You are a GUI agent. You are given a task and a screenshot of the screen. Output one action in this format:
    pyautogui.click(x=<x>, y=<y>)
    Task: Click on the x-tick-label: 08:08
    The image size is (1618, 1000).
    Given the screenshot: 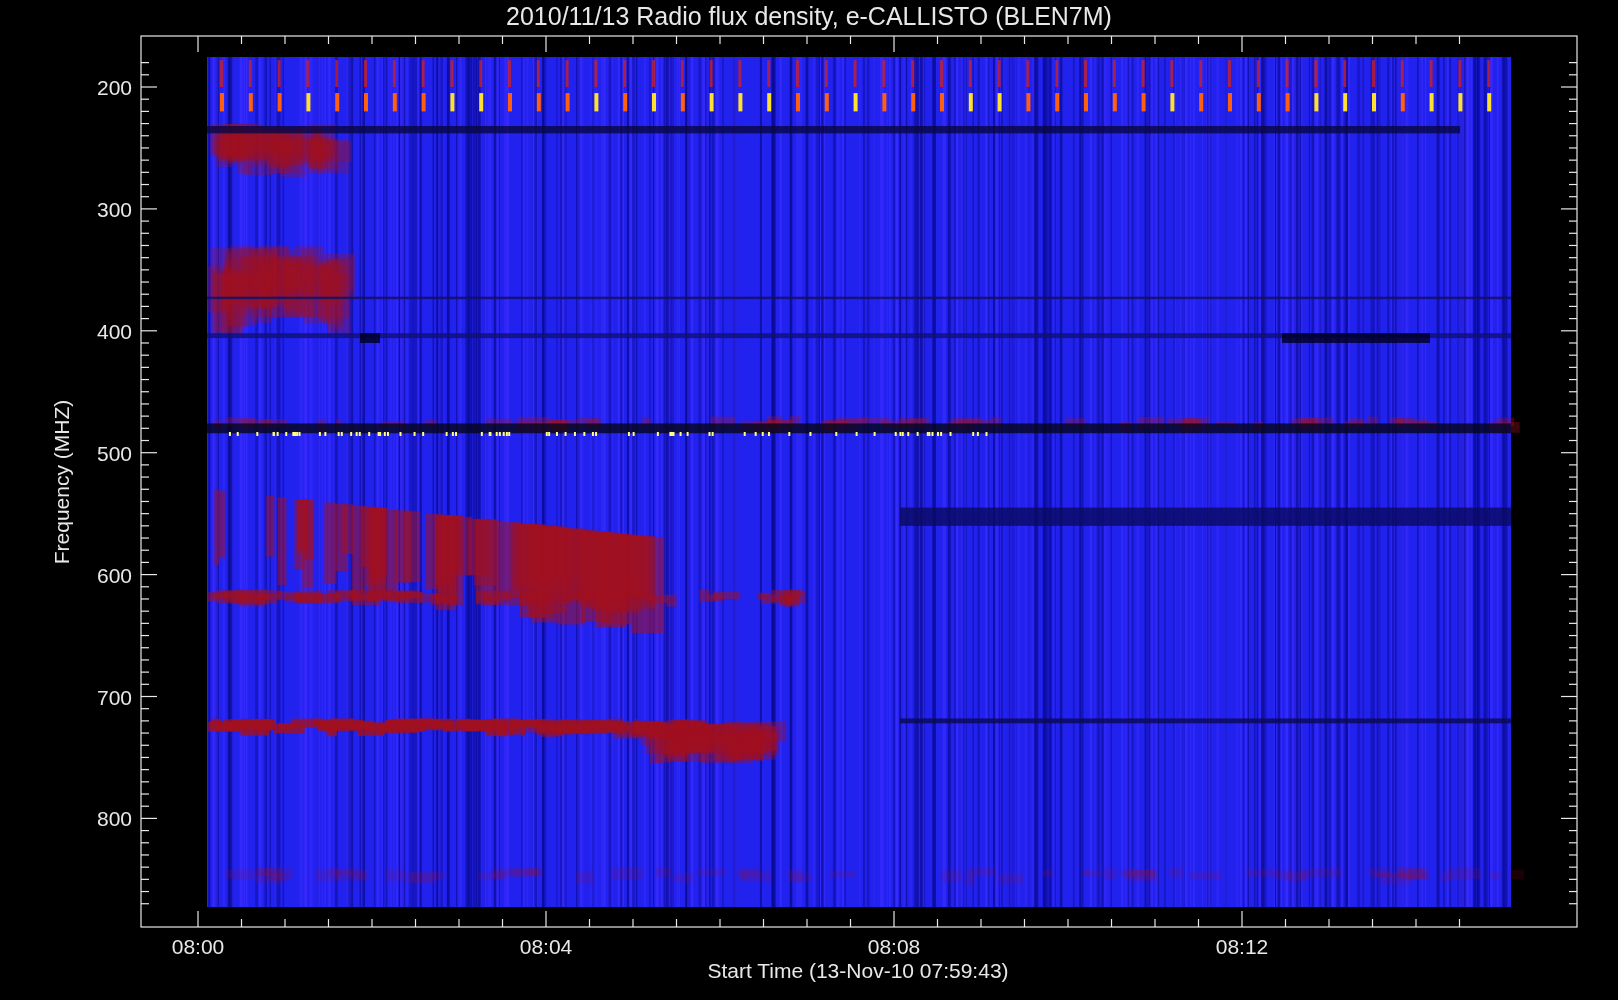 What is the action you would take?
    pyautogui.click(x=894, y=946)
    